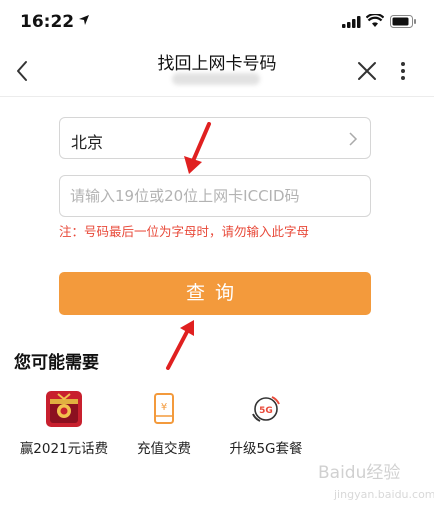 The height and width of the screenshot is (514, 434). I want to click on signal-icon, so click(351, 22).